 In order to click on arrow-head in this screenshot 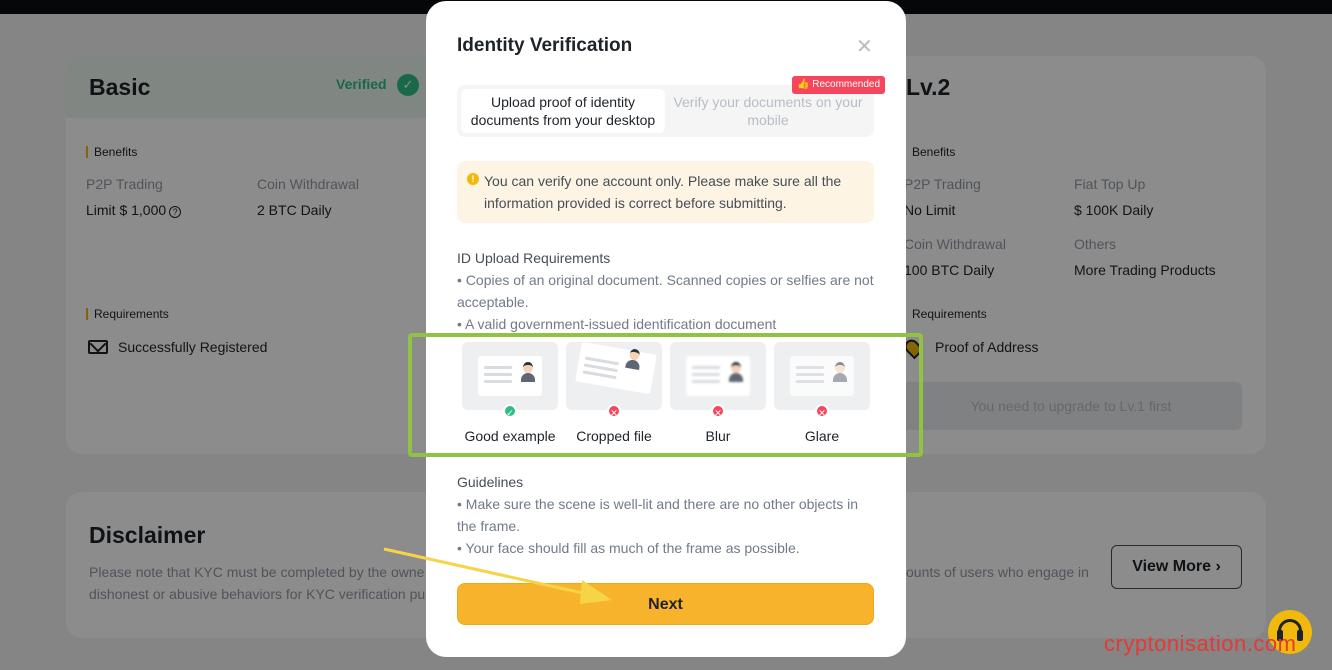, I will do `click(596, 592)`.